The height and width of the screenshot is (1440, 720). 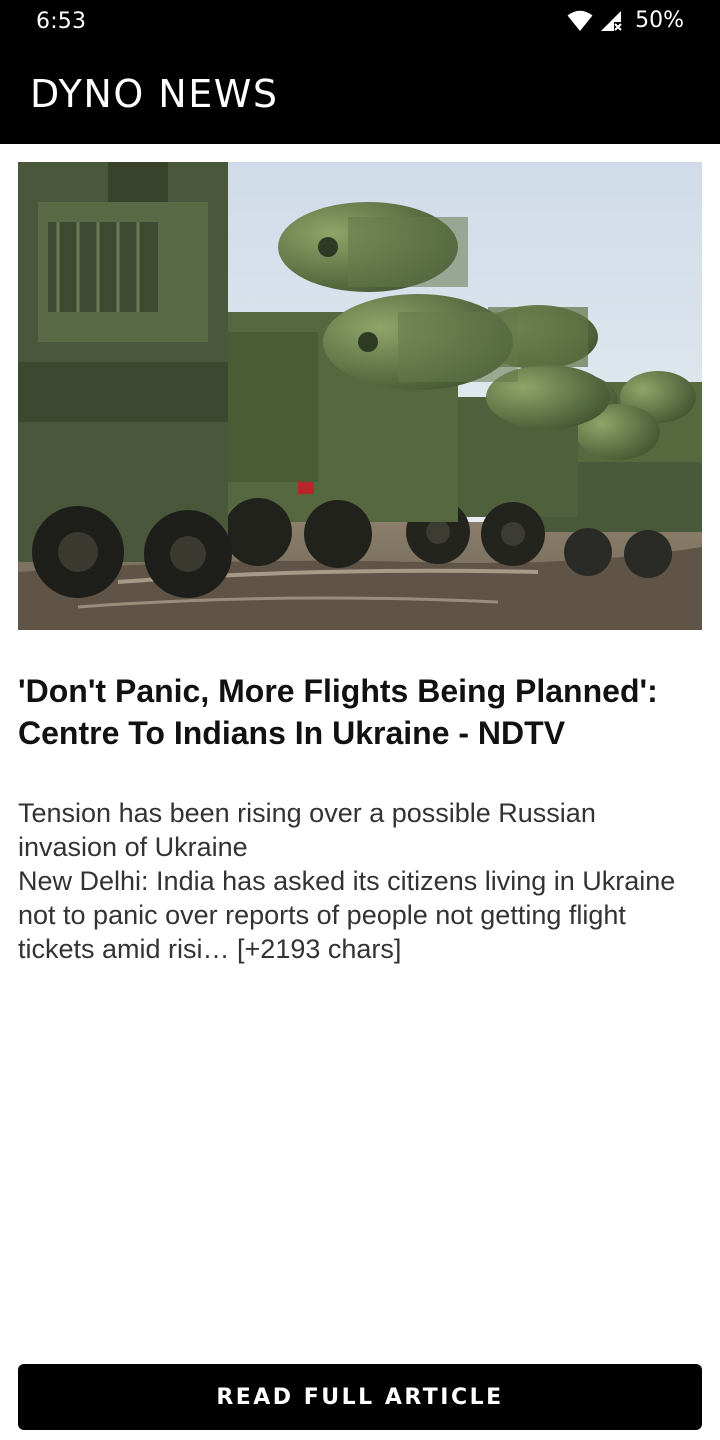 What do you see at coordinates (360, 94) in the screenshot?
I see `app-bar: DYNO NEWS` at bounding box center [360, 94].